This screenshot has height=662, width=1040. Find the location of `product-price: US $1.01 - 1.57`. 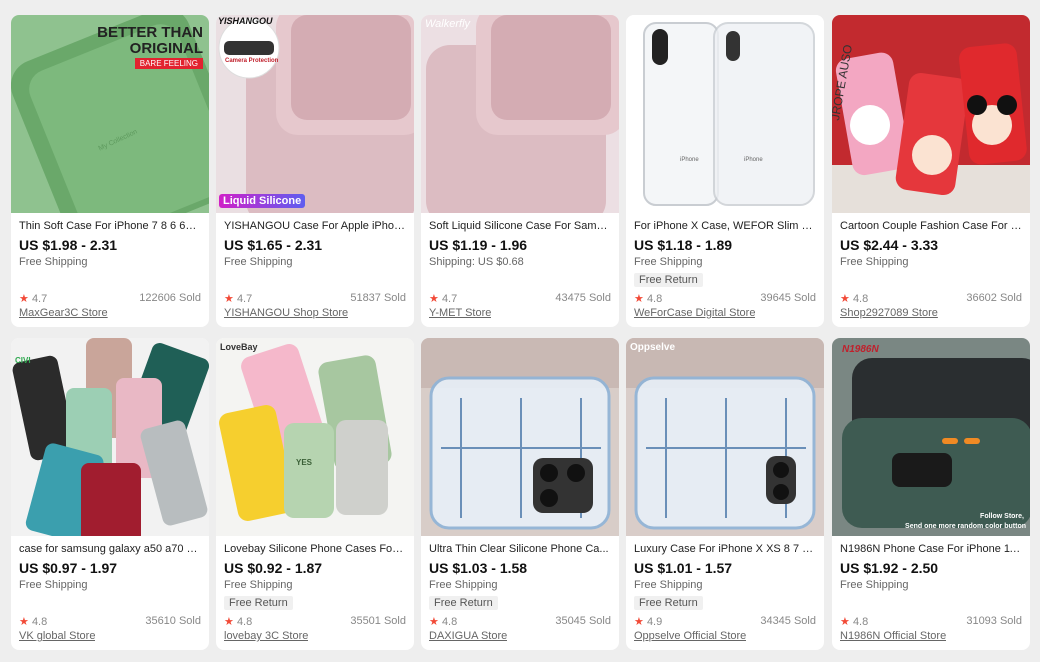

product-price: US $1.01 - 1.57 is located at coordinates (683, 568).